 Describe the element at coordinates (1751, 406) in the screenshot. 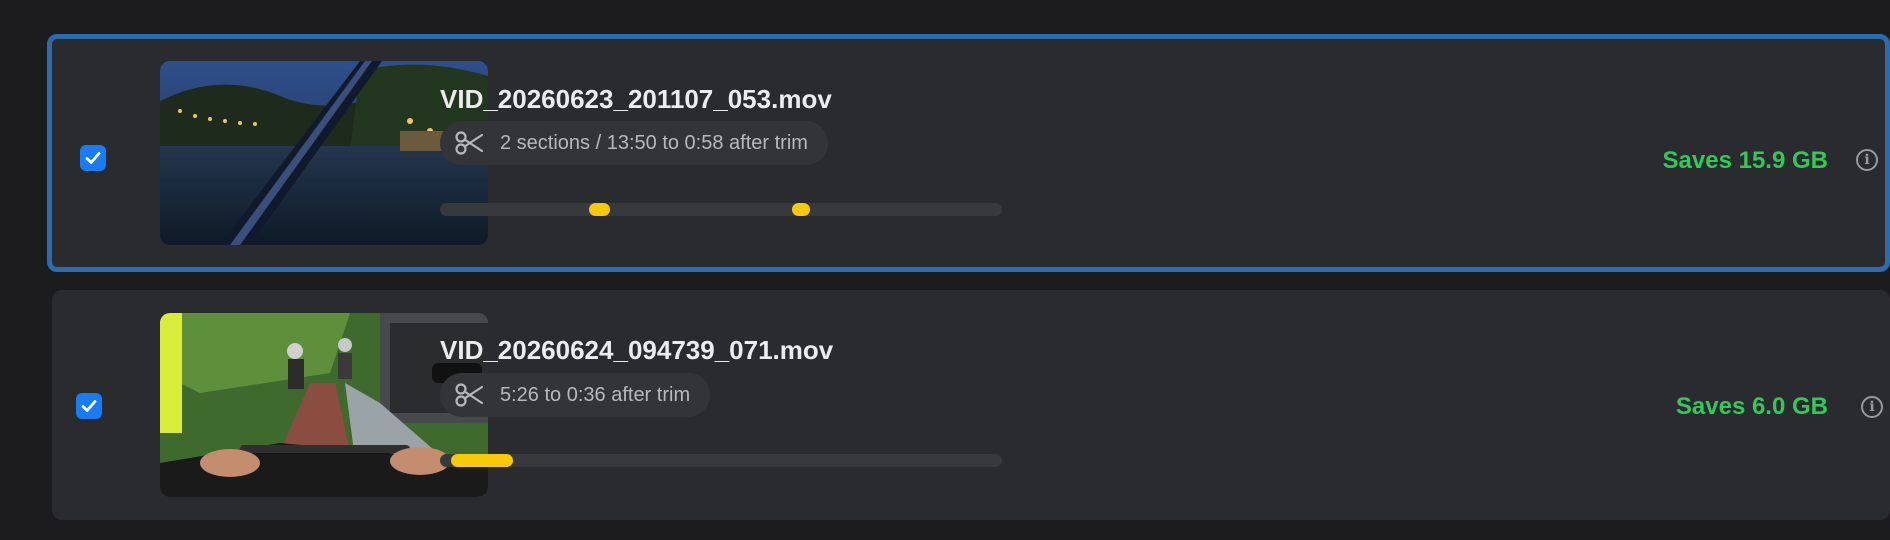

I see `savings-label: Saves 6.0 GB` at that location.